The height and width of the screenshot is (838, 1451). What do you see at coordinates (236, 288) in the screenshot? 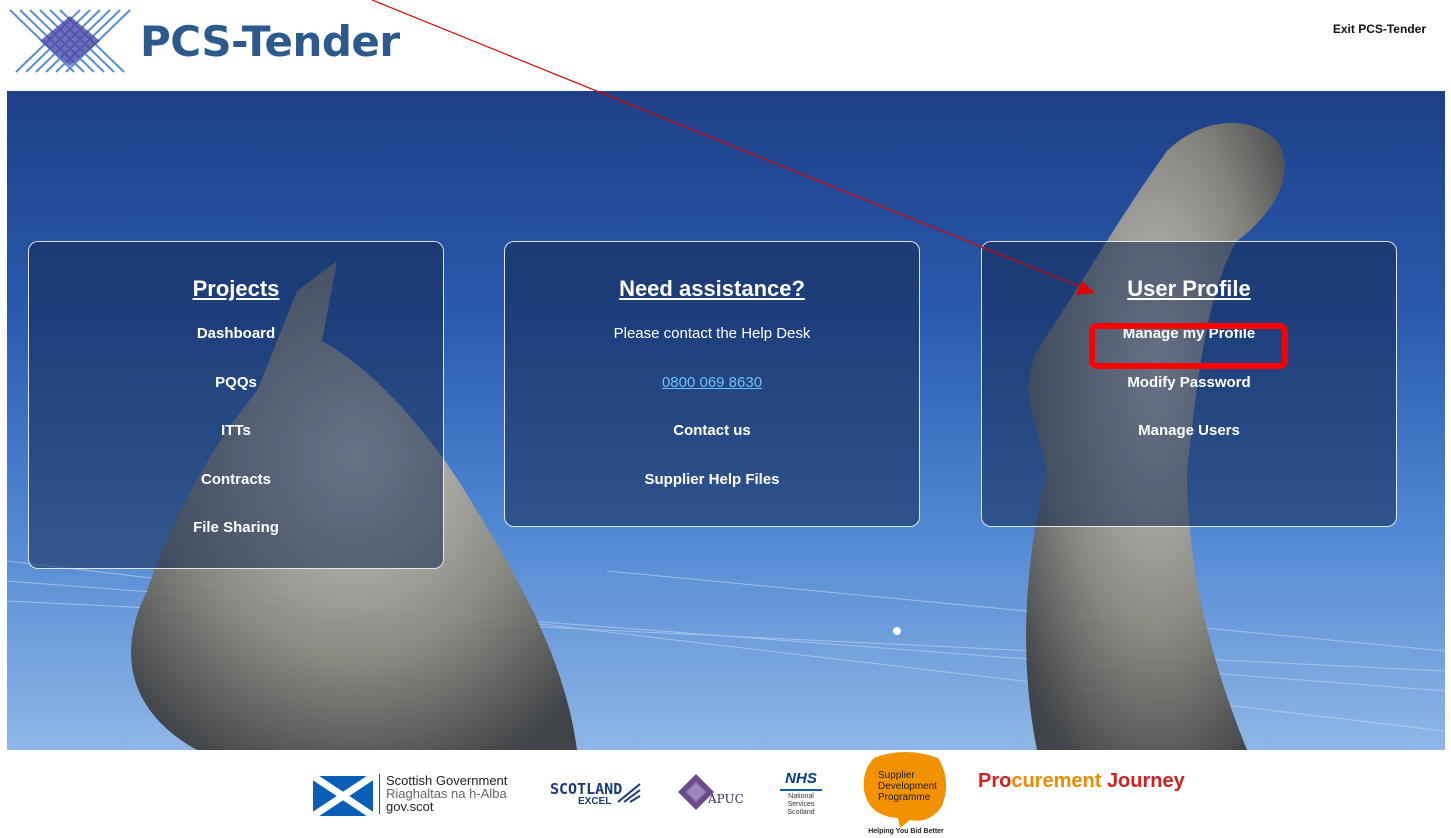
I see `projects-title: Projects` at bounding box center [236, 288].